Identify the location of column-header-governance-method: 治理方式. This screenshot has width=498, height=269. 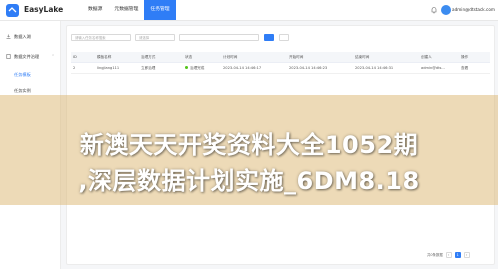
(161, 57).